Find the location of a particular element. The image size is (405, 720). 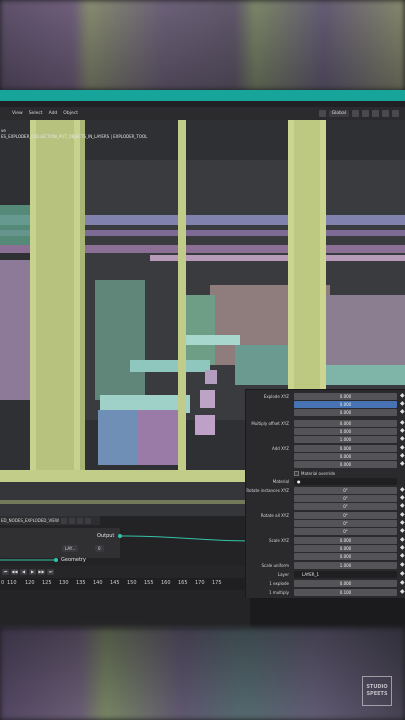

blurred-background-bottom is located at coordinates (202, 674).